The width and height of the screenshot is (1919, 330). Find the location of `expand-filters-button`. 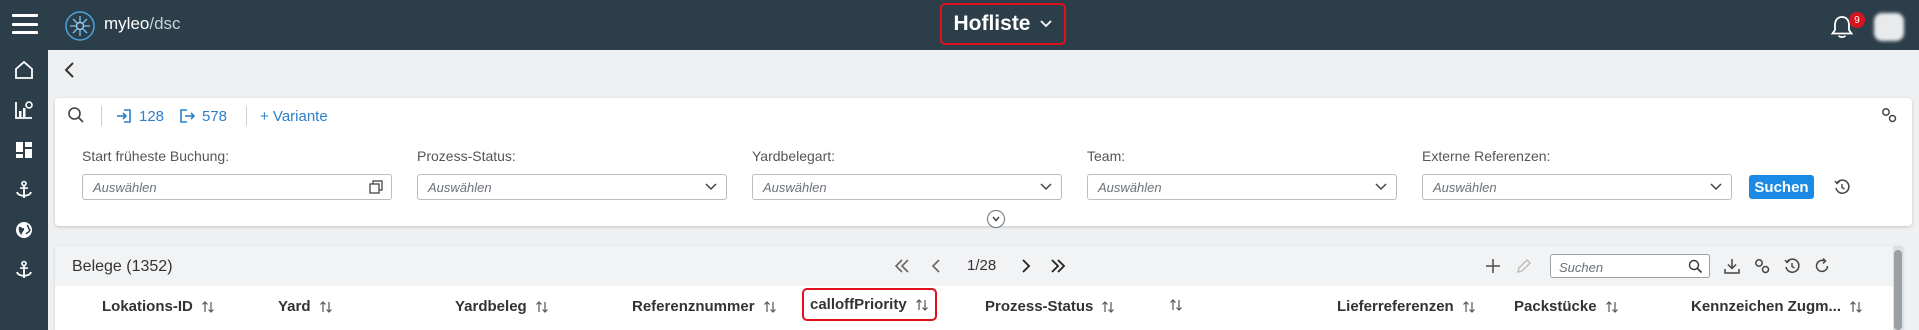

expand-filters-button is located at coordinates (996, 219).